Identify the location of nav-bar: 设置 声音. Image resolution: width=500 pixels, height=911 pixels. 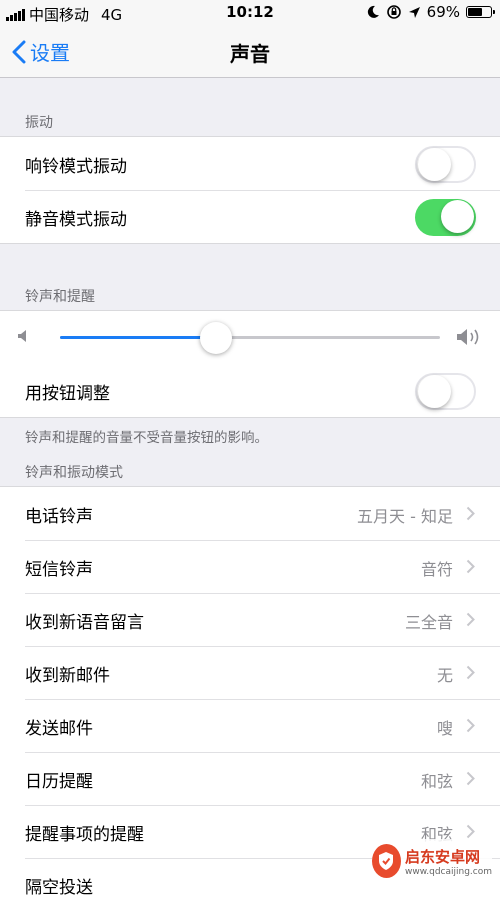
(250, 52).